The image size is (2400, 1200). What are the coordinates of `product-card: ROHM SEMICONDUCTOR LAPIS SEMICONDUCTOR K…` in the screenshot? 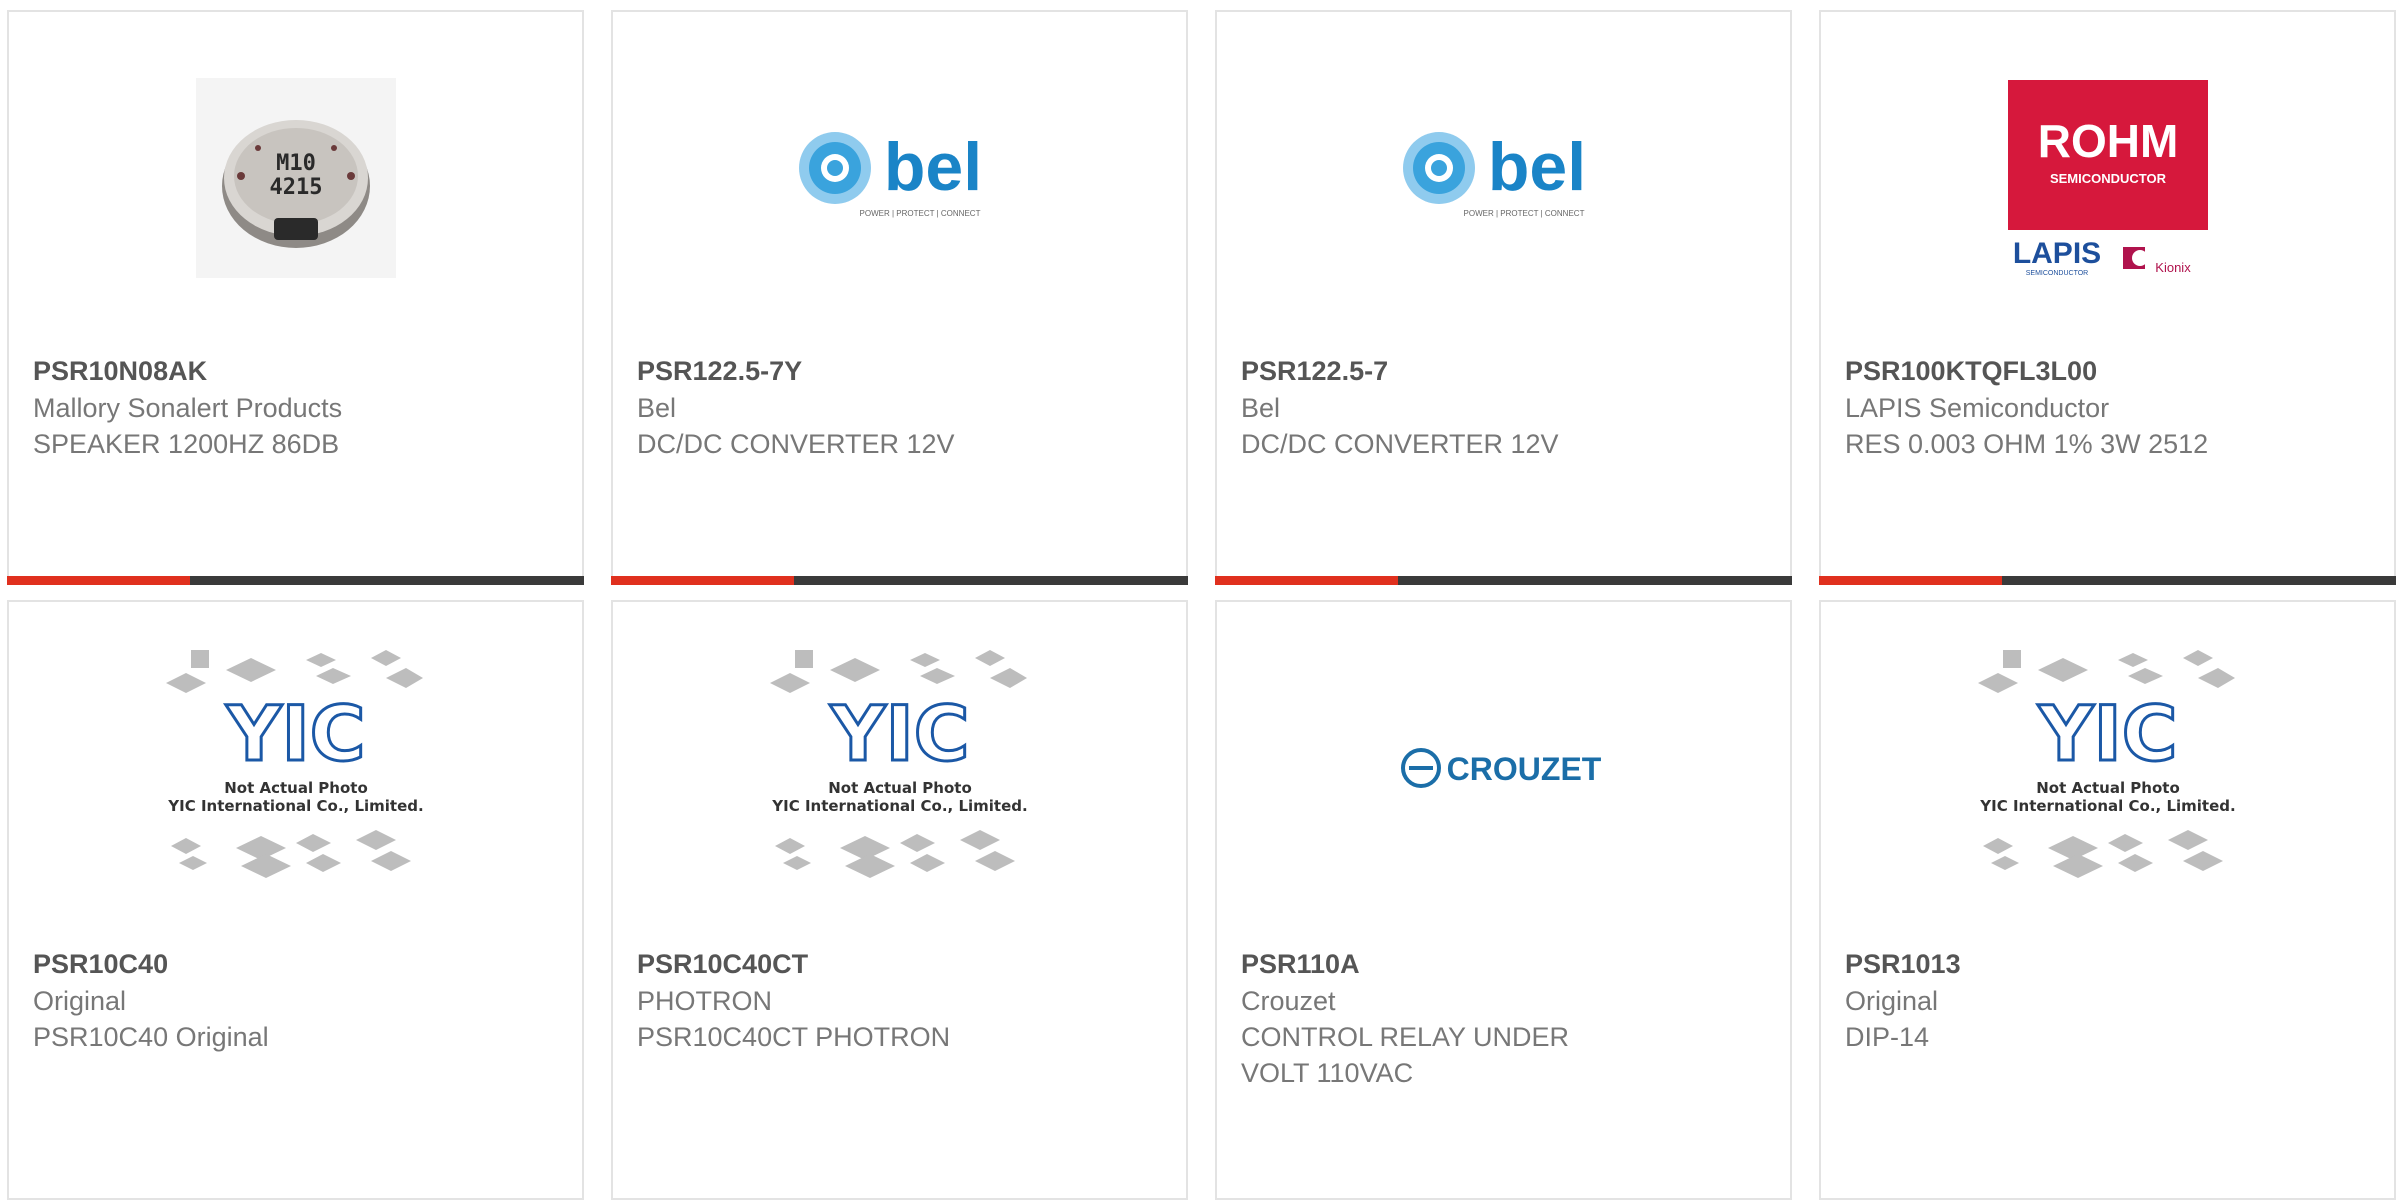 It's located at (2107, 297).